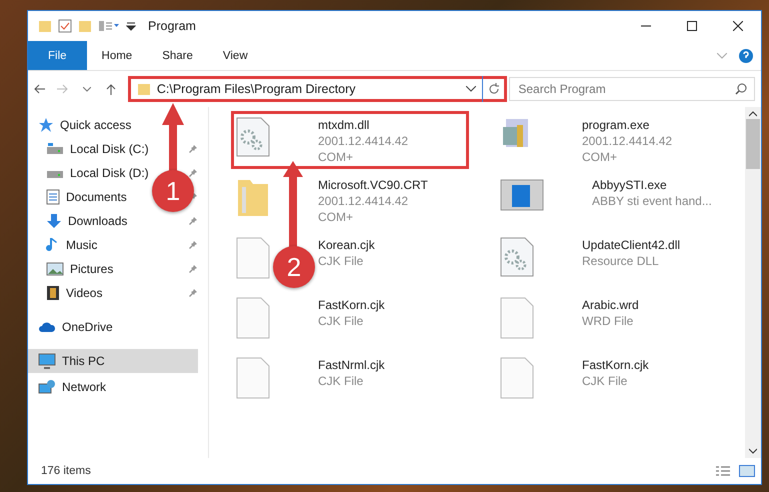 This screenshot has height=492, width=769. I want to click on forward-arrow-icon, so click(62, 89).